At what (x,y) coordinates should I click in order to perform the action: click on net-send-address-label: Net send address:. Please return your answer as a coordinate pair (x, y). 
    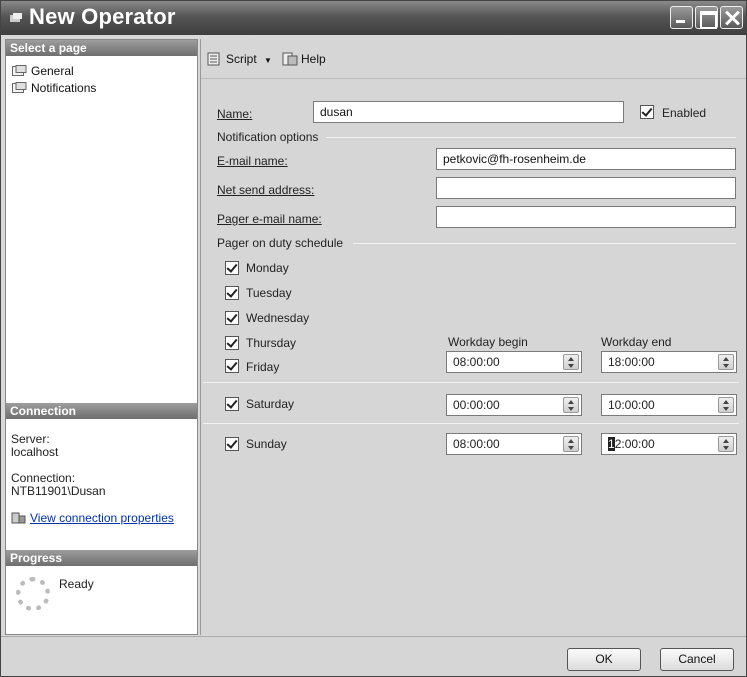
    Looking at the image, I should click on (266, 190).